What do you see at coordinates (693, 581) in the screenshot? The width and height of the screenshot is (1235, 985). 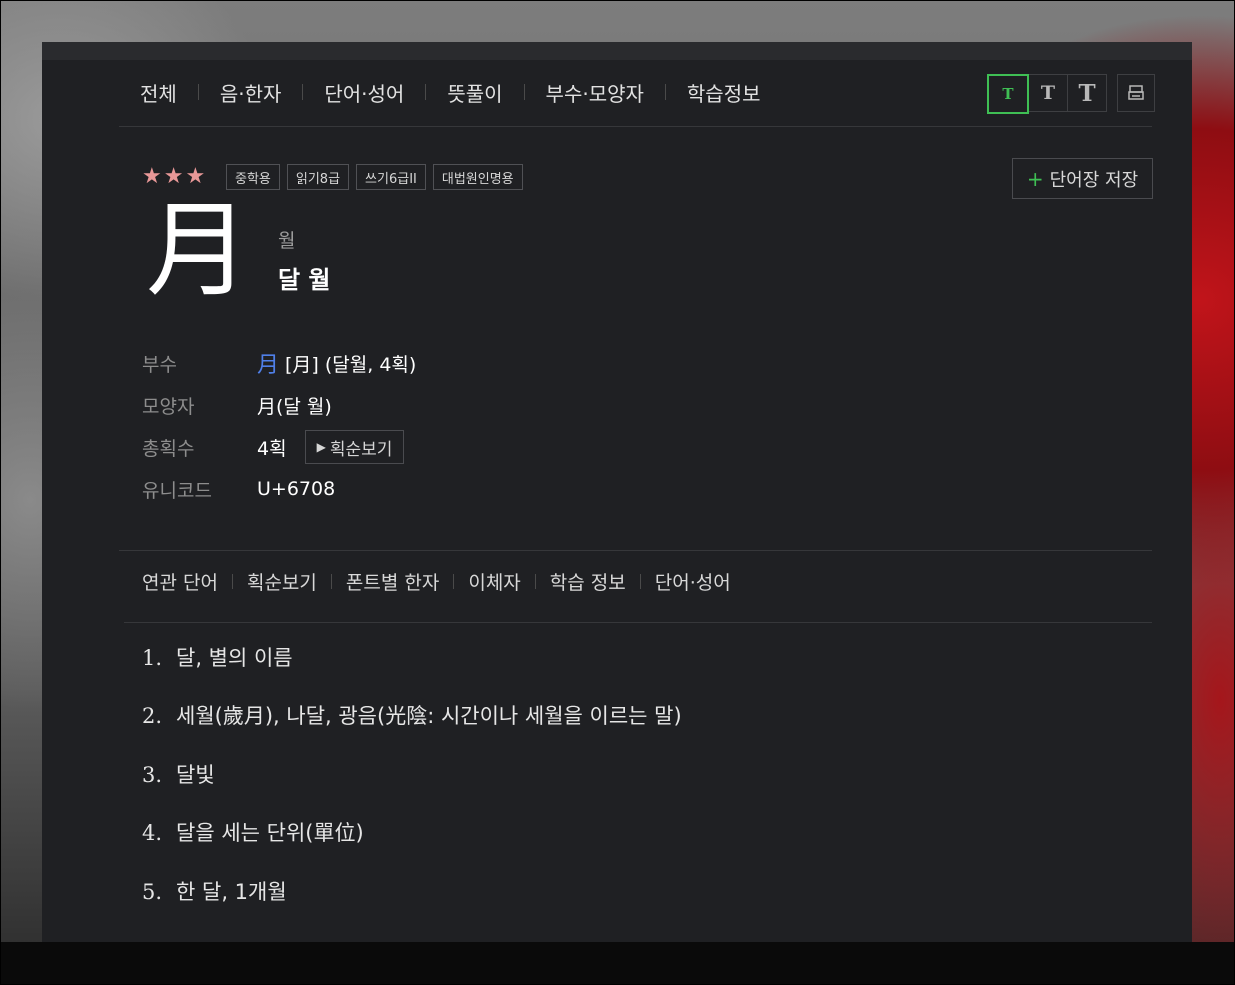 I see `subnav-words-idioms: 단어·성어` at bounding box center [693, 581].